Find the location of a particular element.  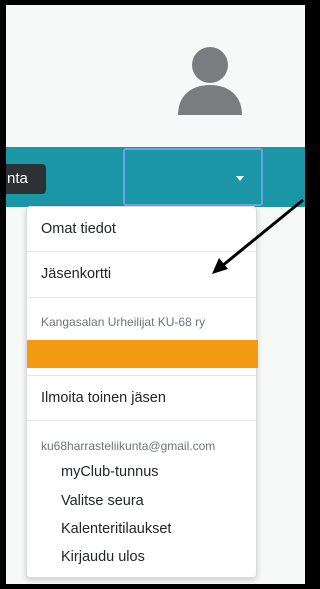

menu-item-myclub-id: myClub-tunnus is located at coordinates (141, 472).